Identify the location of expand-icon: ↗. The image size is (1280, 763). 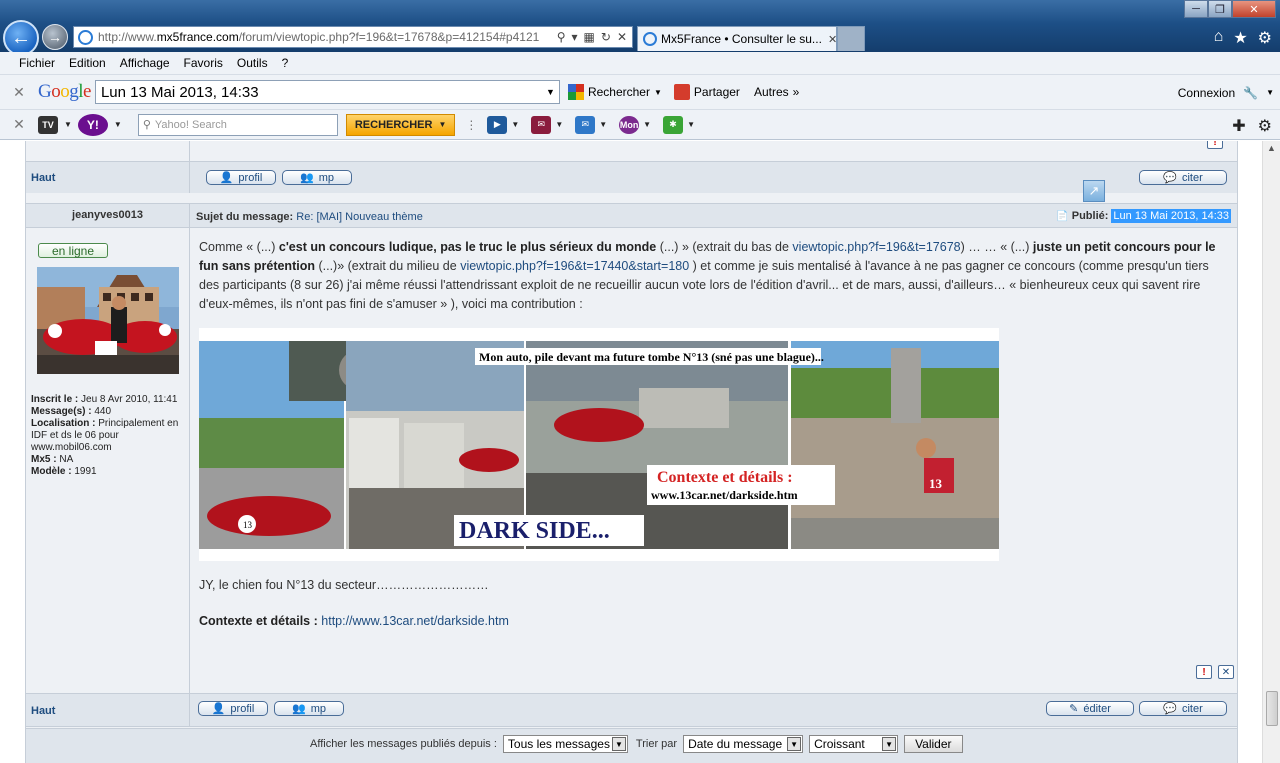
(1094, 191).